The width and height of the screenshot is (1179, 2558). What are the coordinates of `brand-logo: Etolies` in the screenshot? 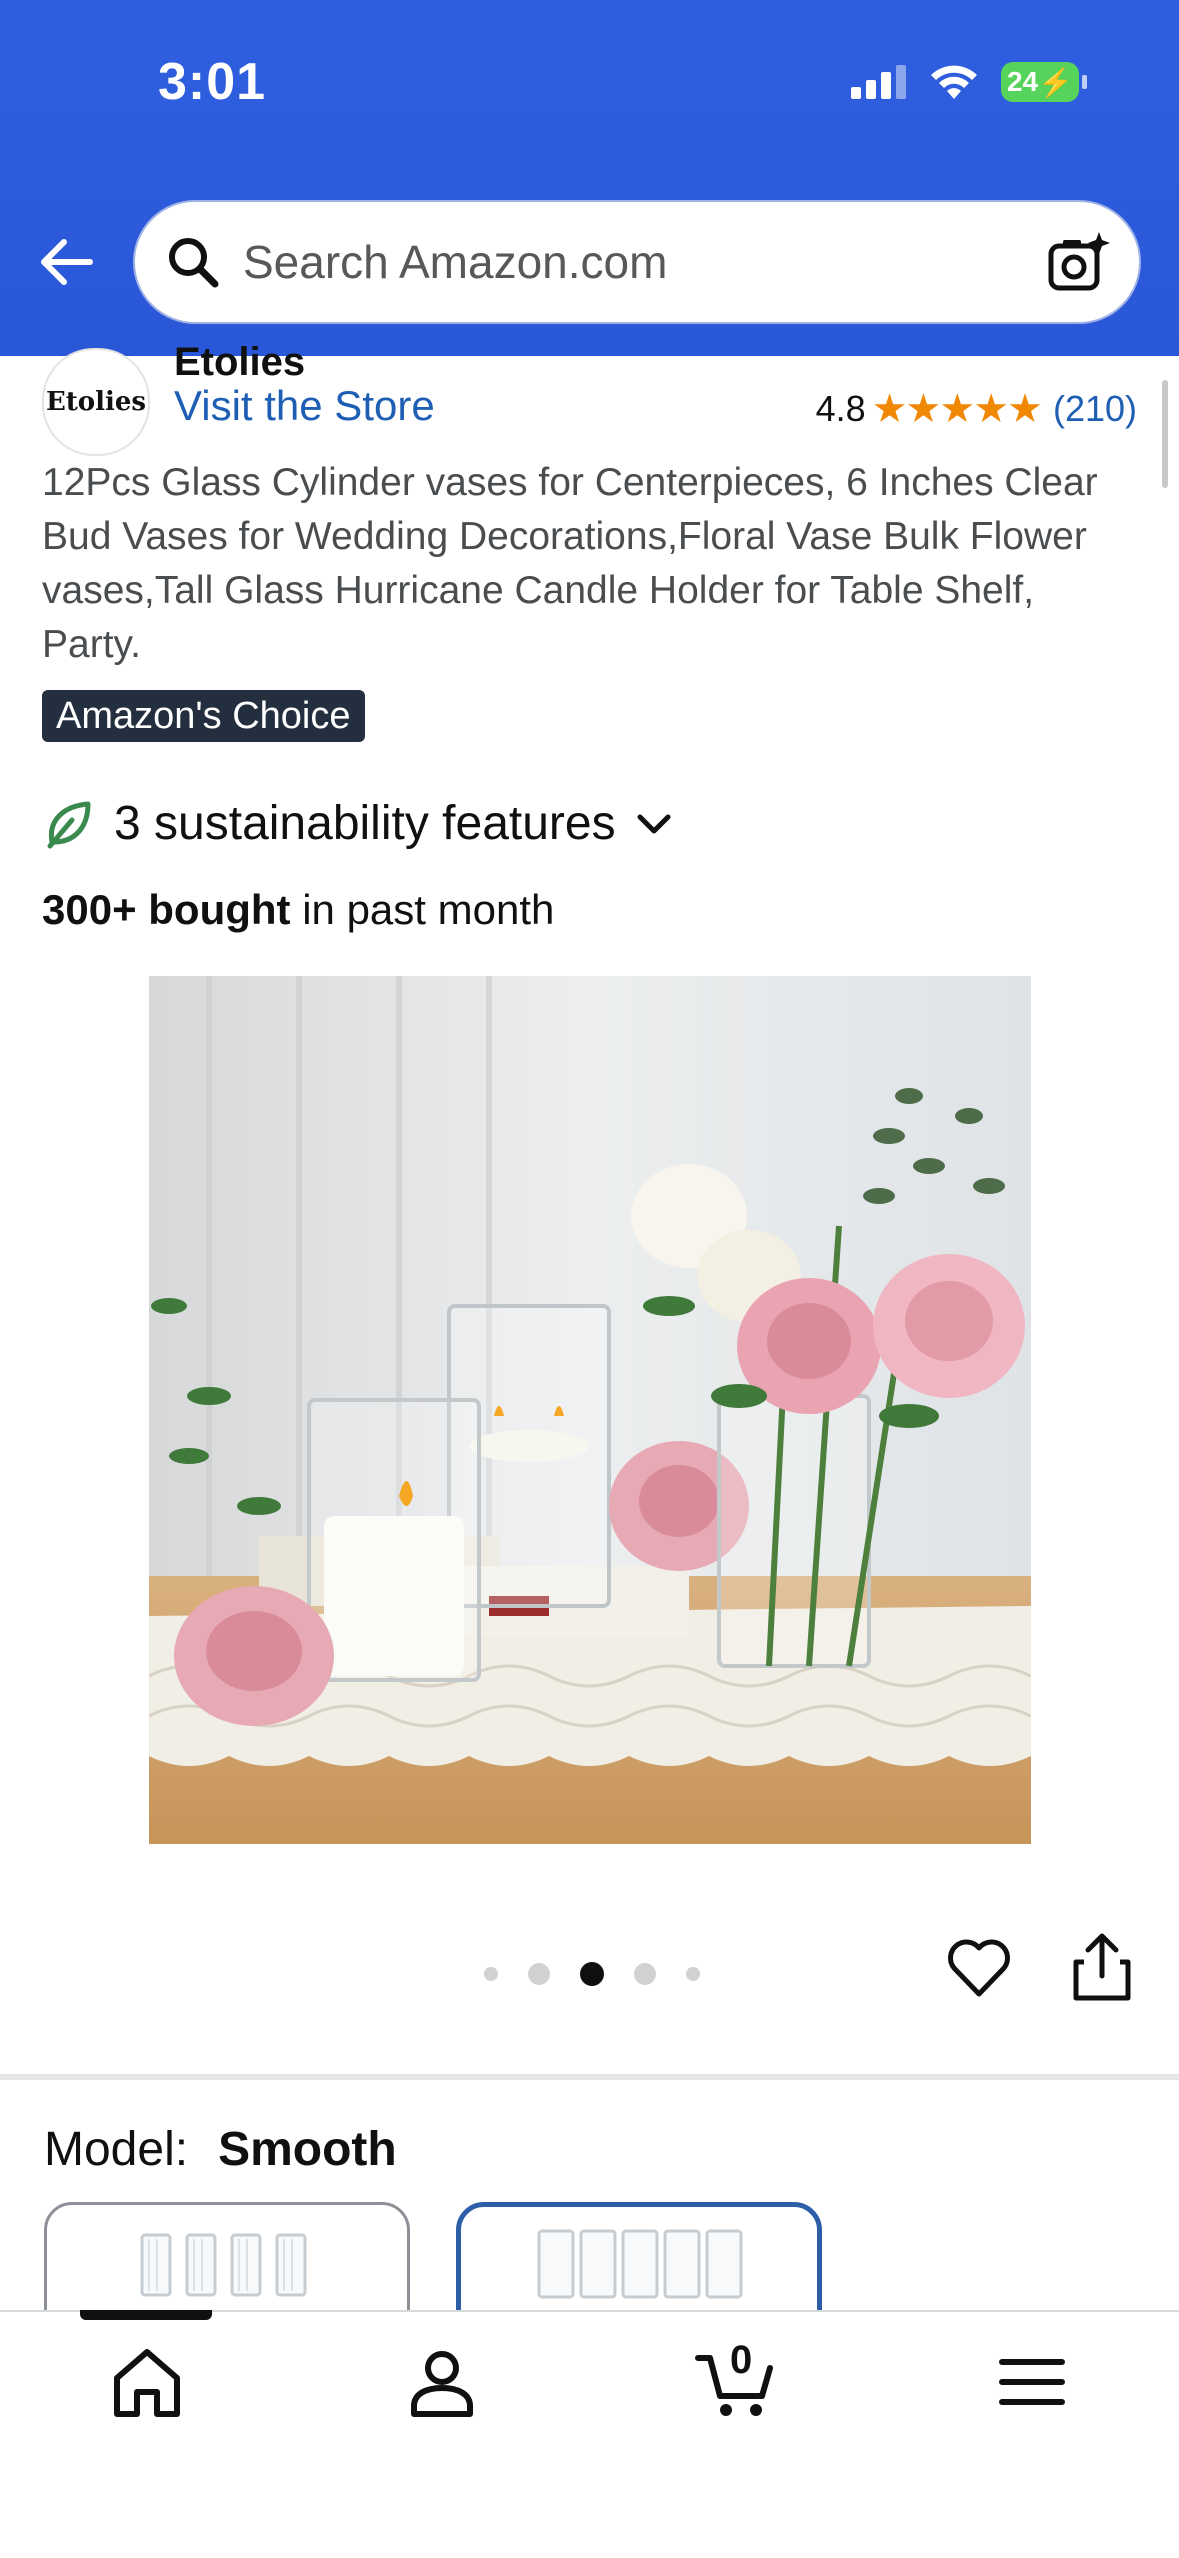 It's located at (96, 402).